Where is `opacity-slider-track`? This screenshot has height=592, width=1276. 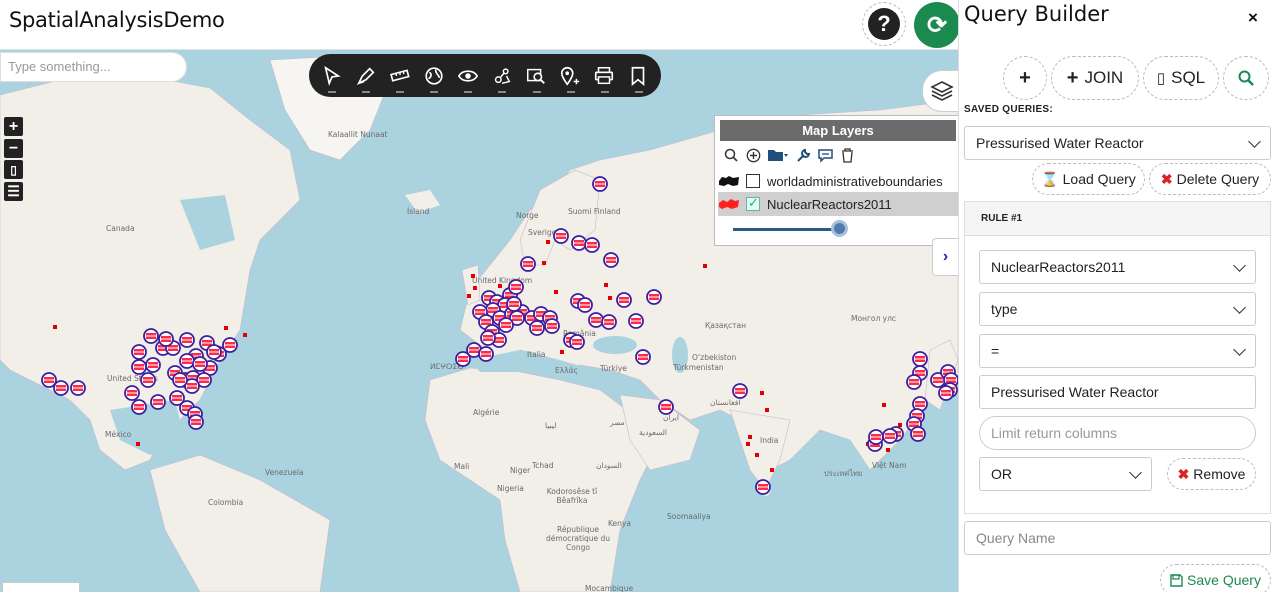
opacity-slider-track is located at coordinates (788, 229).